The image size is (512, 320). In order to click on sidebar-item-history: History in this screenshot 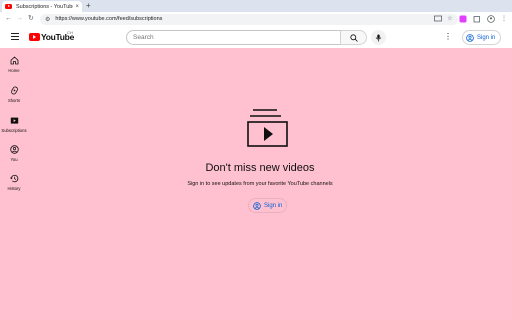, I will do `click(14, 182)`.